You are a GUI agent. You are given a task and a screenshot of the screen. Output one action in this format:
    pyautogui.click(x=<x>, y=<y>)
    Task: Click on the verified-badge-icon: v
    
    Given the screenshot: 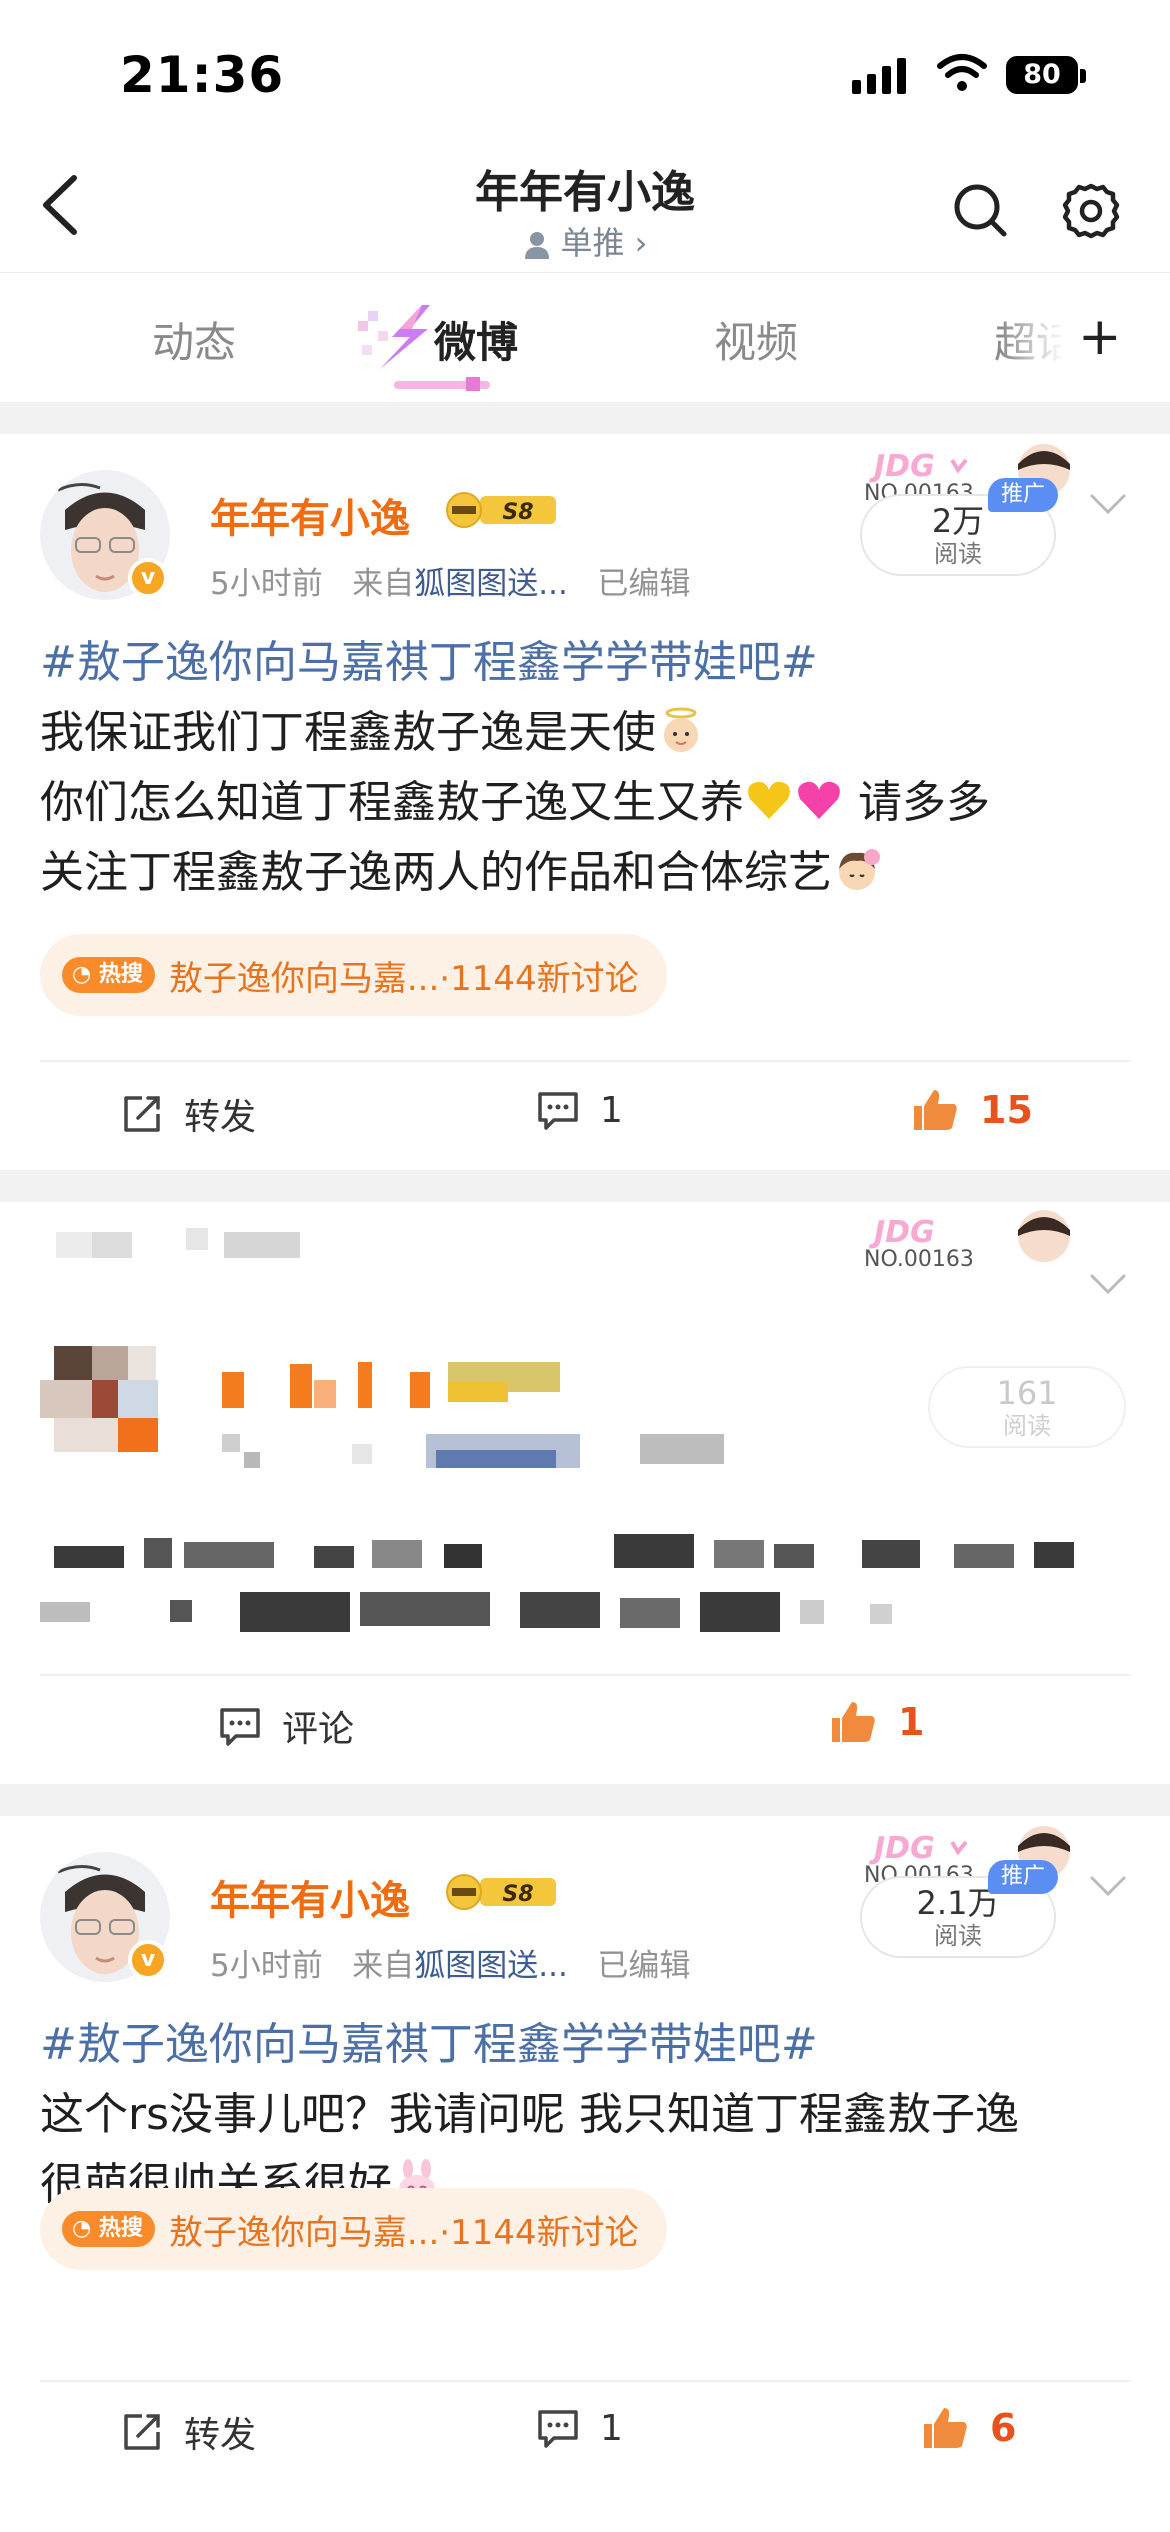 What is the action you would take?
    pyautogui.click(x=148, y=1960)
    